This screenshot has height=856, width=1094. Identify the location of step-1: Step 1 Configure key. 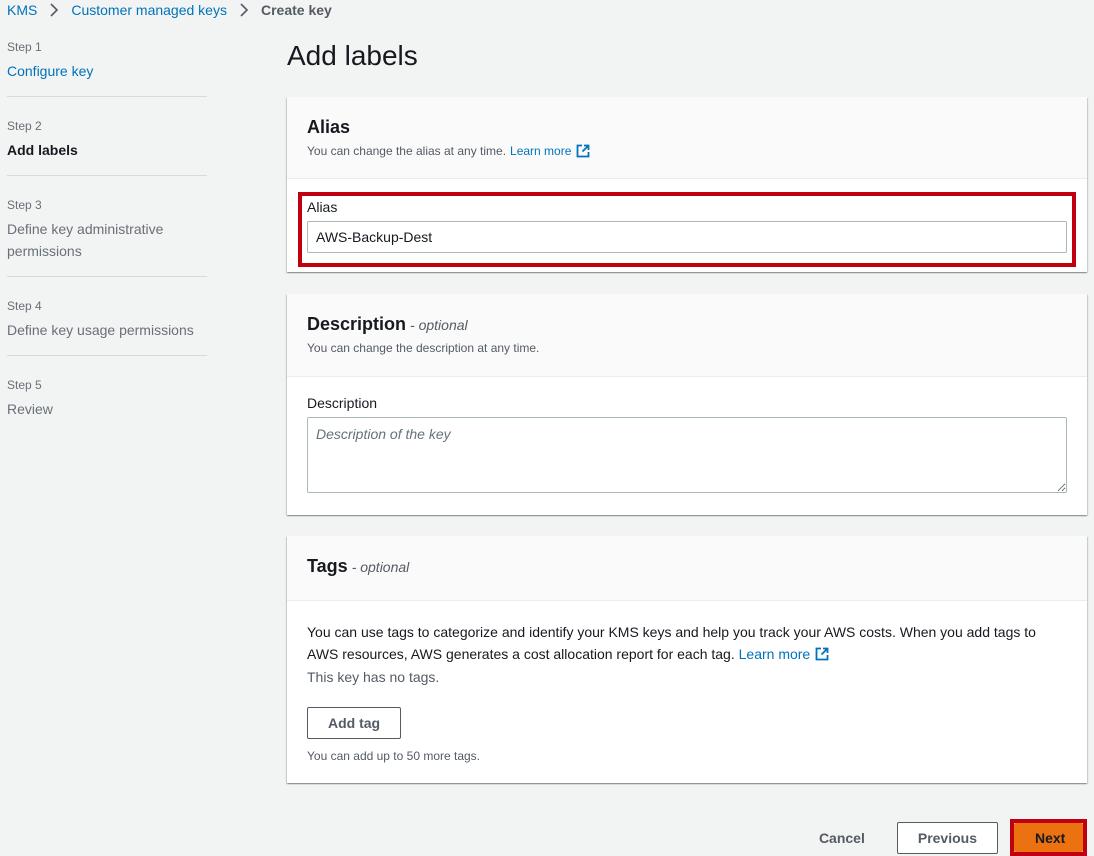
(107, 68).